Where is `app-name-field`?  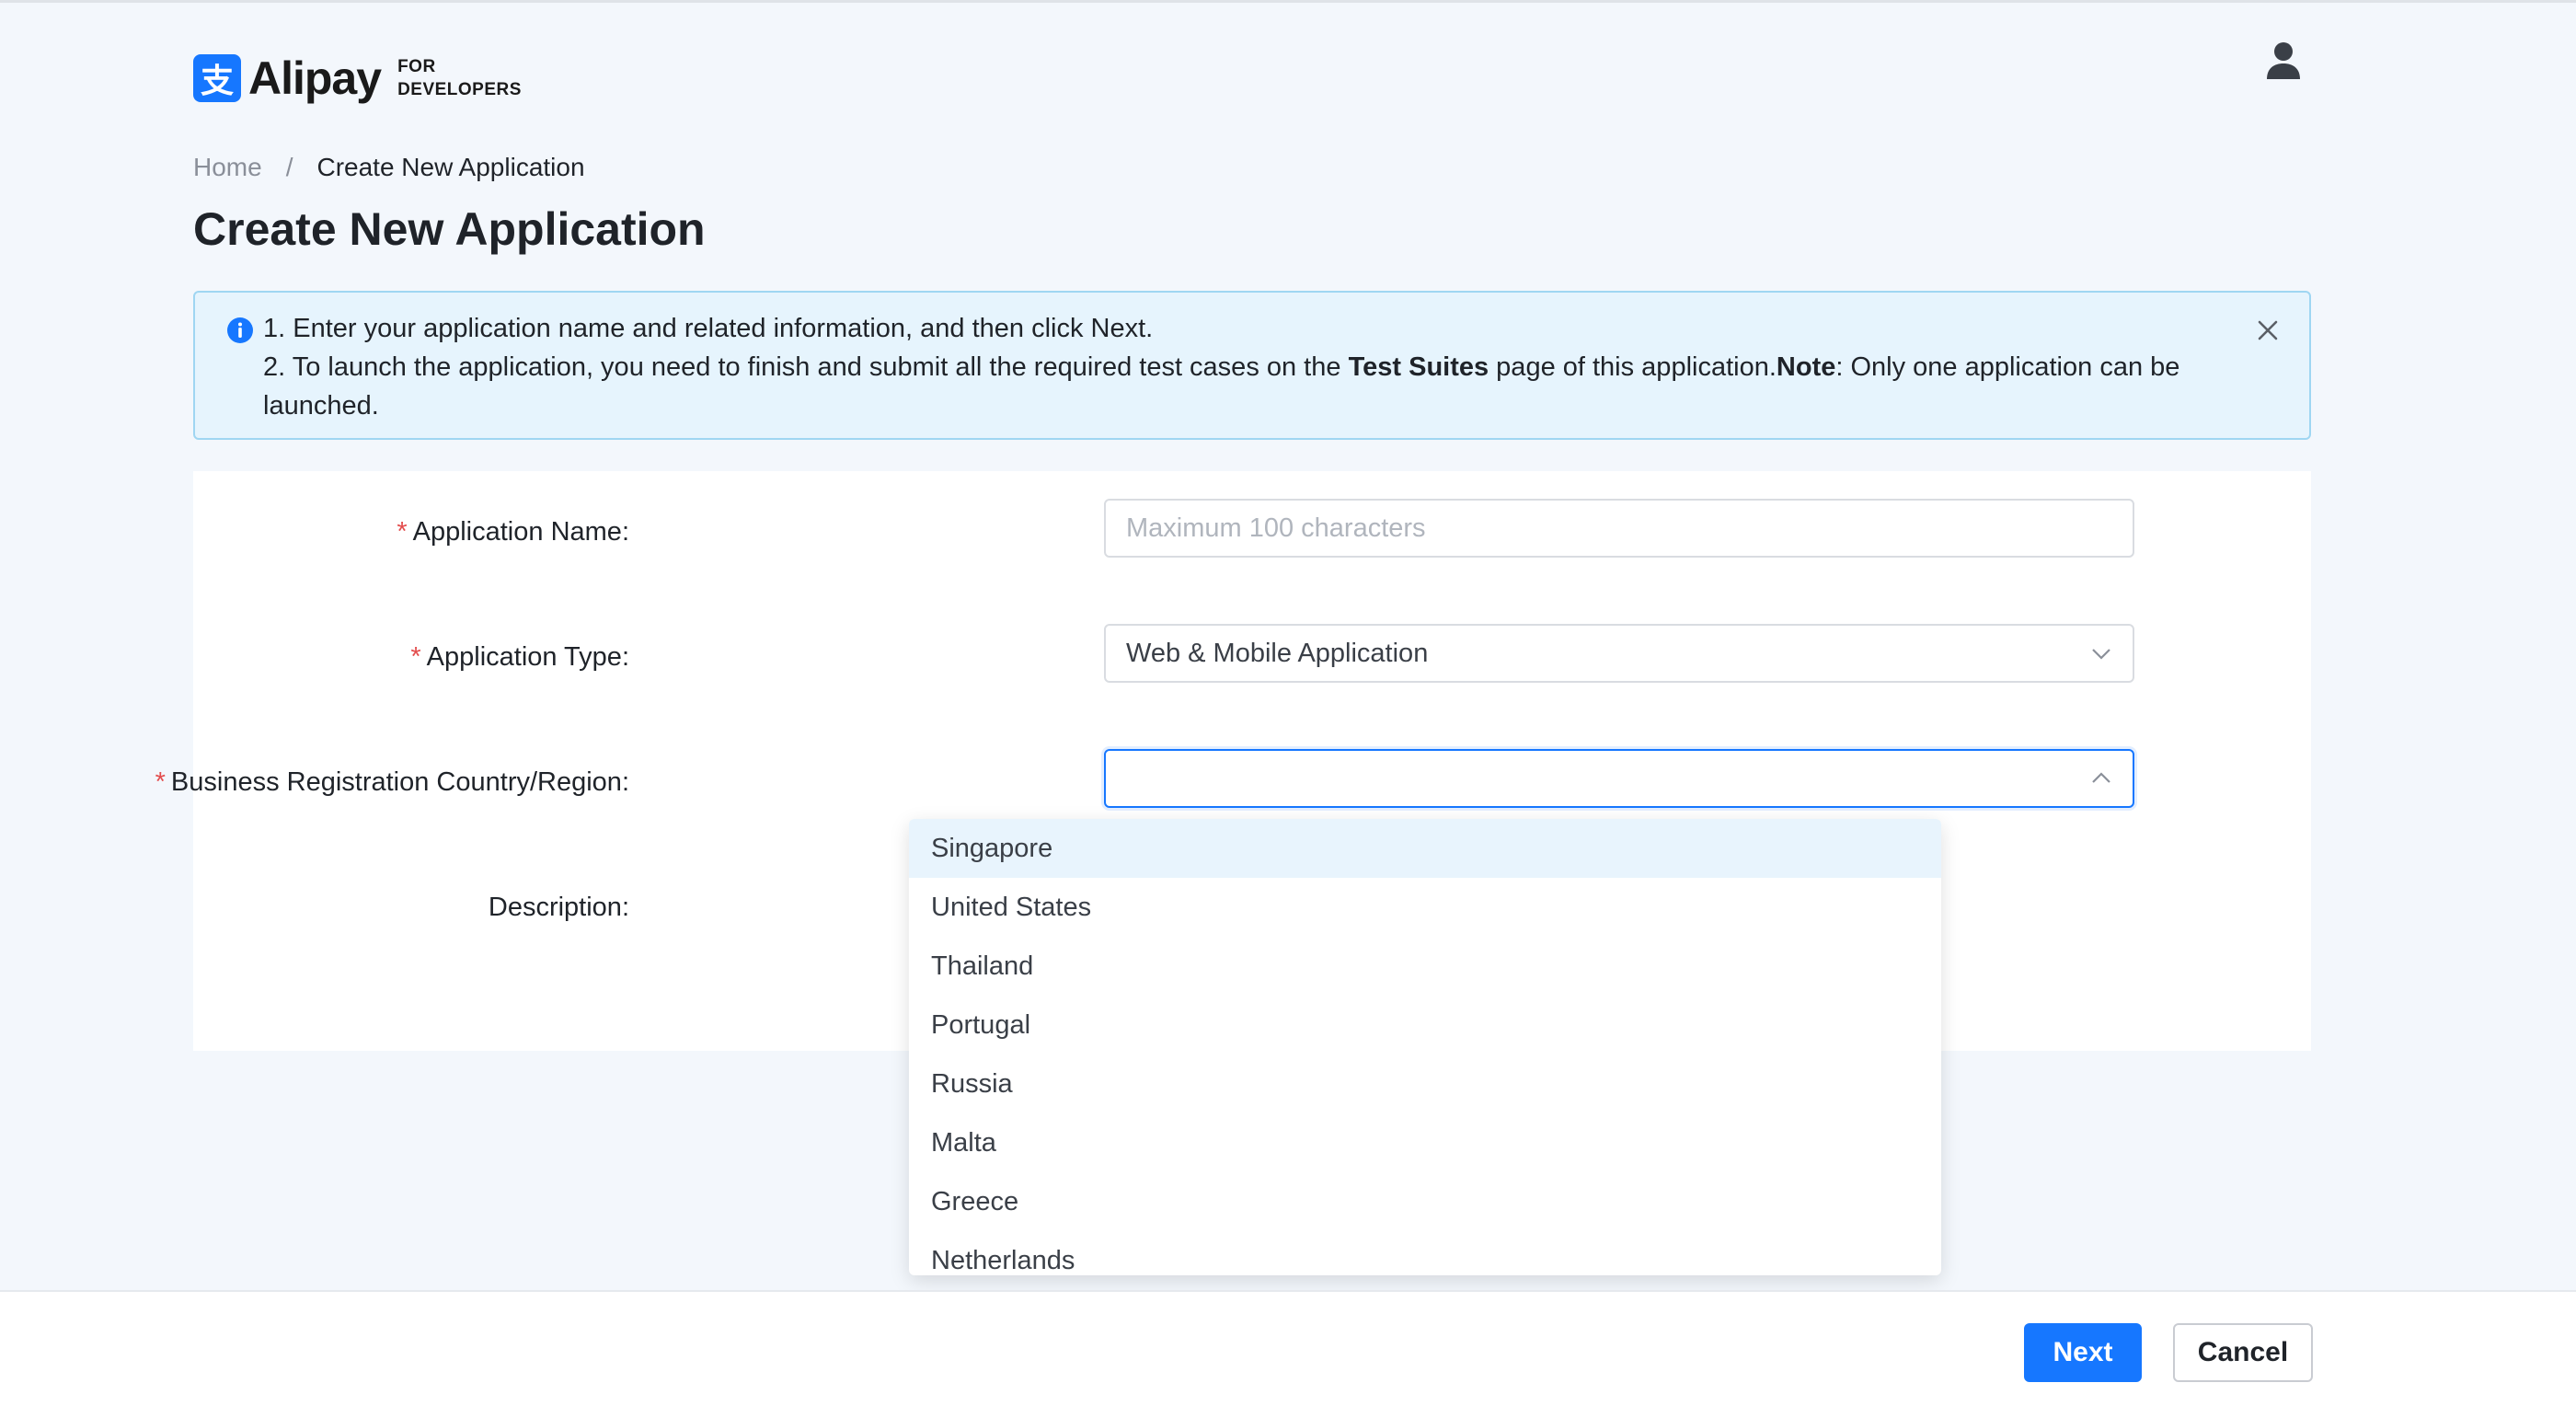
app-name-field is located at coordinates (1619, 528).